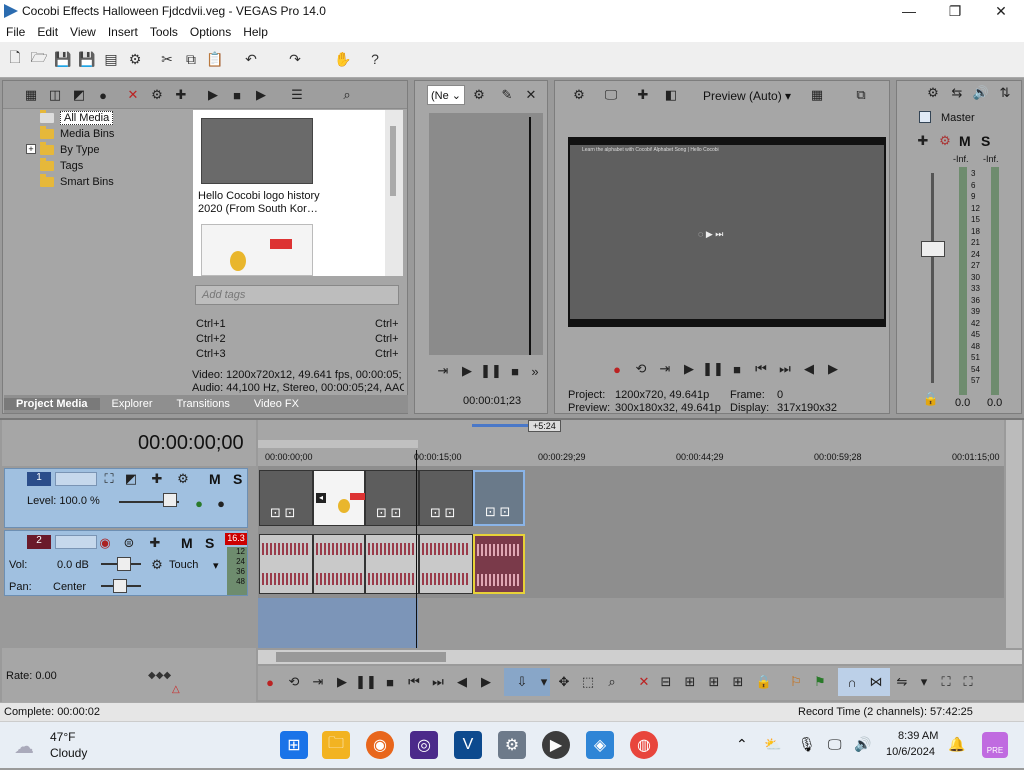 The width and height of the screenshot is (1024, 770). Describe the element at coordinates (87, 59) in the screenshot. I see `save-as-icon: 💾` at that location.